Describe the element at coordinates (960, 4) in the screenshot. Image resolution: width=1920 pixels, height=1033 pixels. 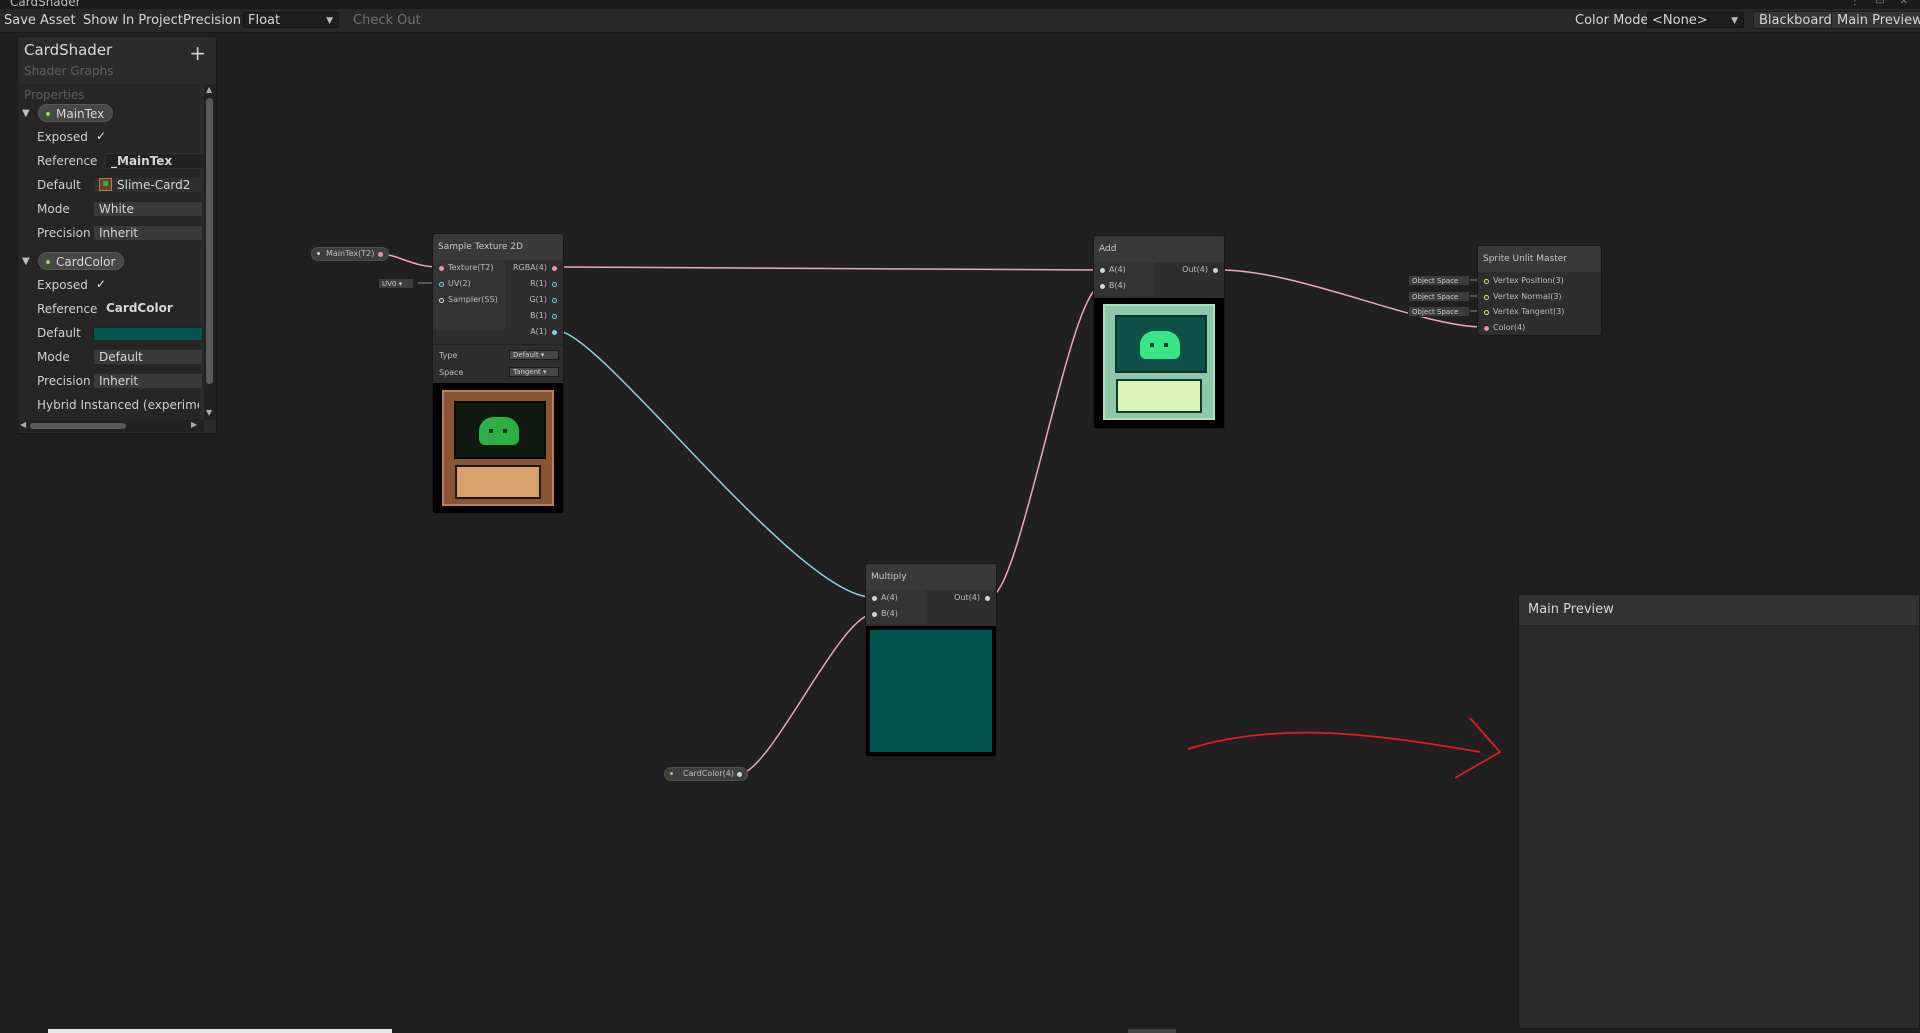
I see `window-titlebar: CardShader ⋮ ▭ ✕` at that location.